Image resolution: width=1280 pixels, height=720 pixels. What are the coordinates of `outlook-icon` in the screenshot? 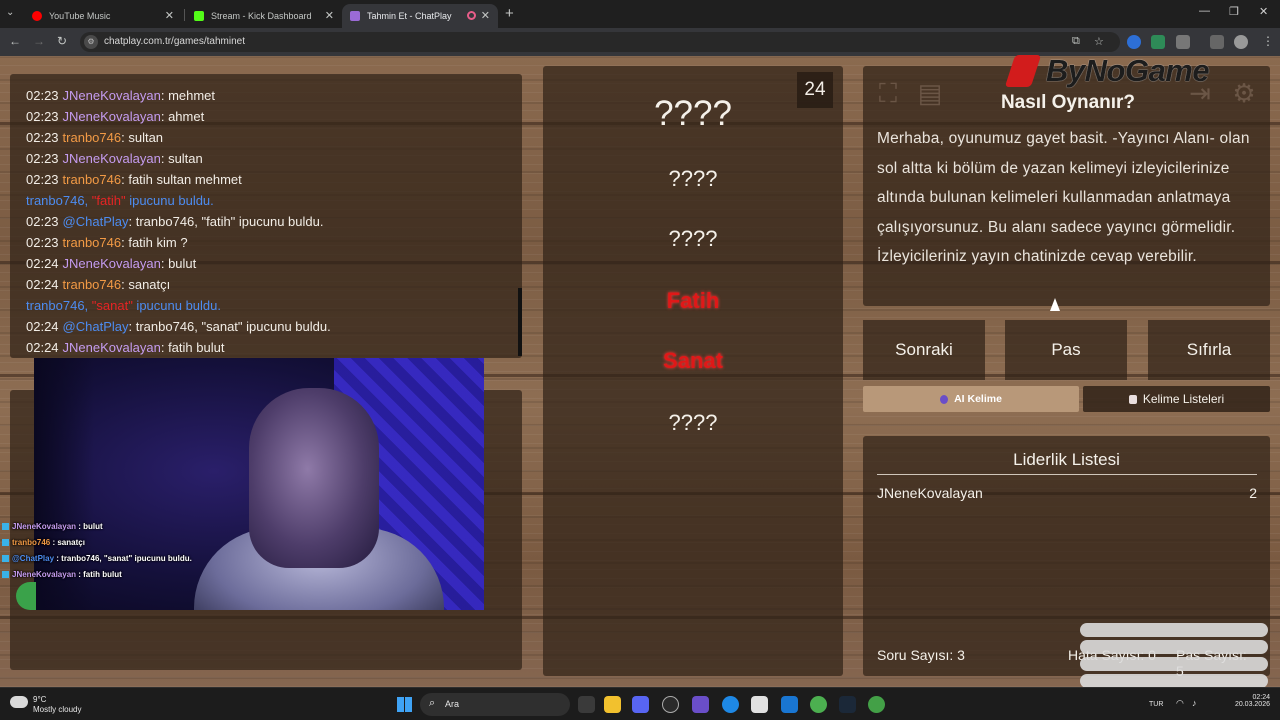 It's located at (789, 704).